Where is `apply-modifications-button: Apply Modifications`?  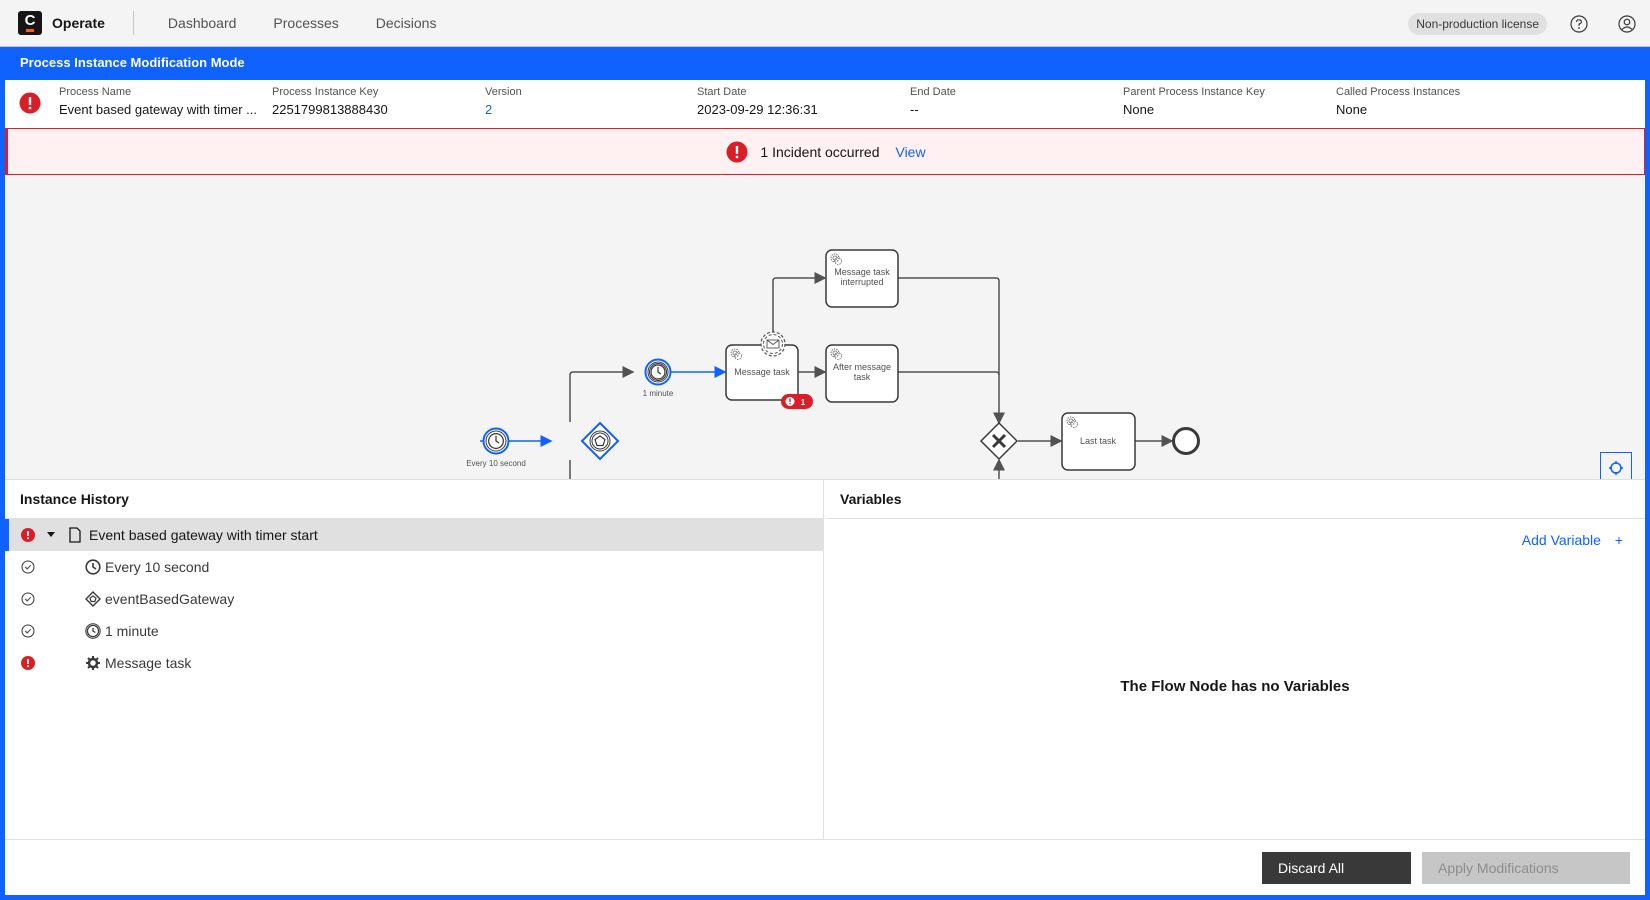 apply-modifications-button: Apply Modifications is located at coordinates (1526, 868).